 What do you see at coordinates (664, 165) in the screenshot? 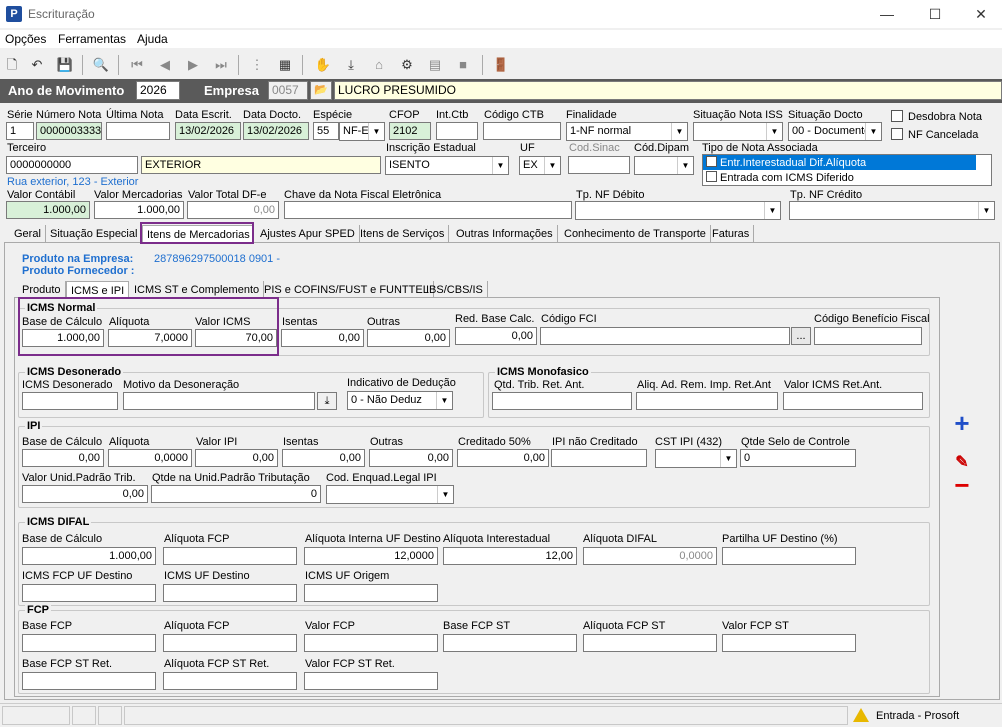
I see `cod-dipam-select: ▼` at bounding box center [664, 165].